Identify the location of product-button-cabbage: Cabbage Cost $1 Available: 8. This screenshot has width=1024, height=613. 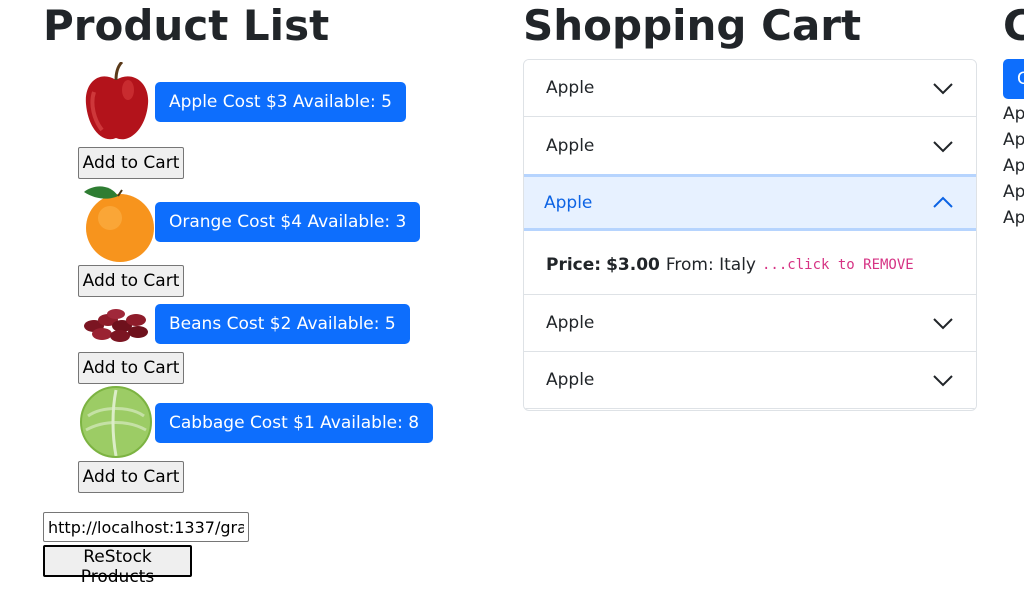
(294, 423).